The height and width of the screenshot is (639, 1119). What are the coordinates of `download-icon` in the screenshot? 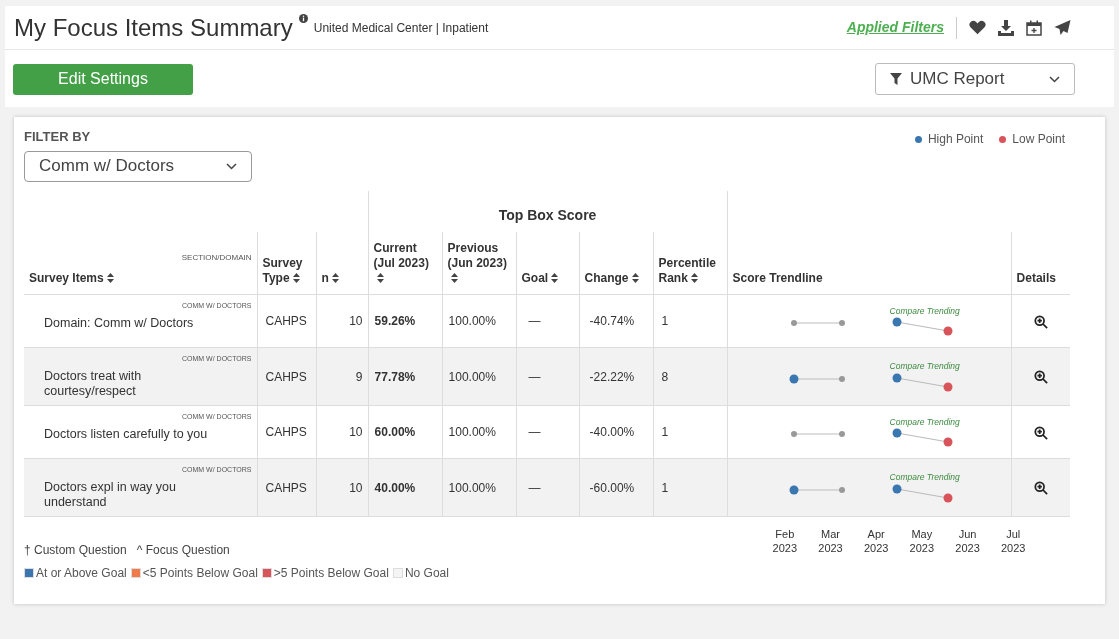 It's located at (1006, 27).